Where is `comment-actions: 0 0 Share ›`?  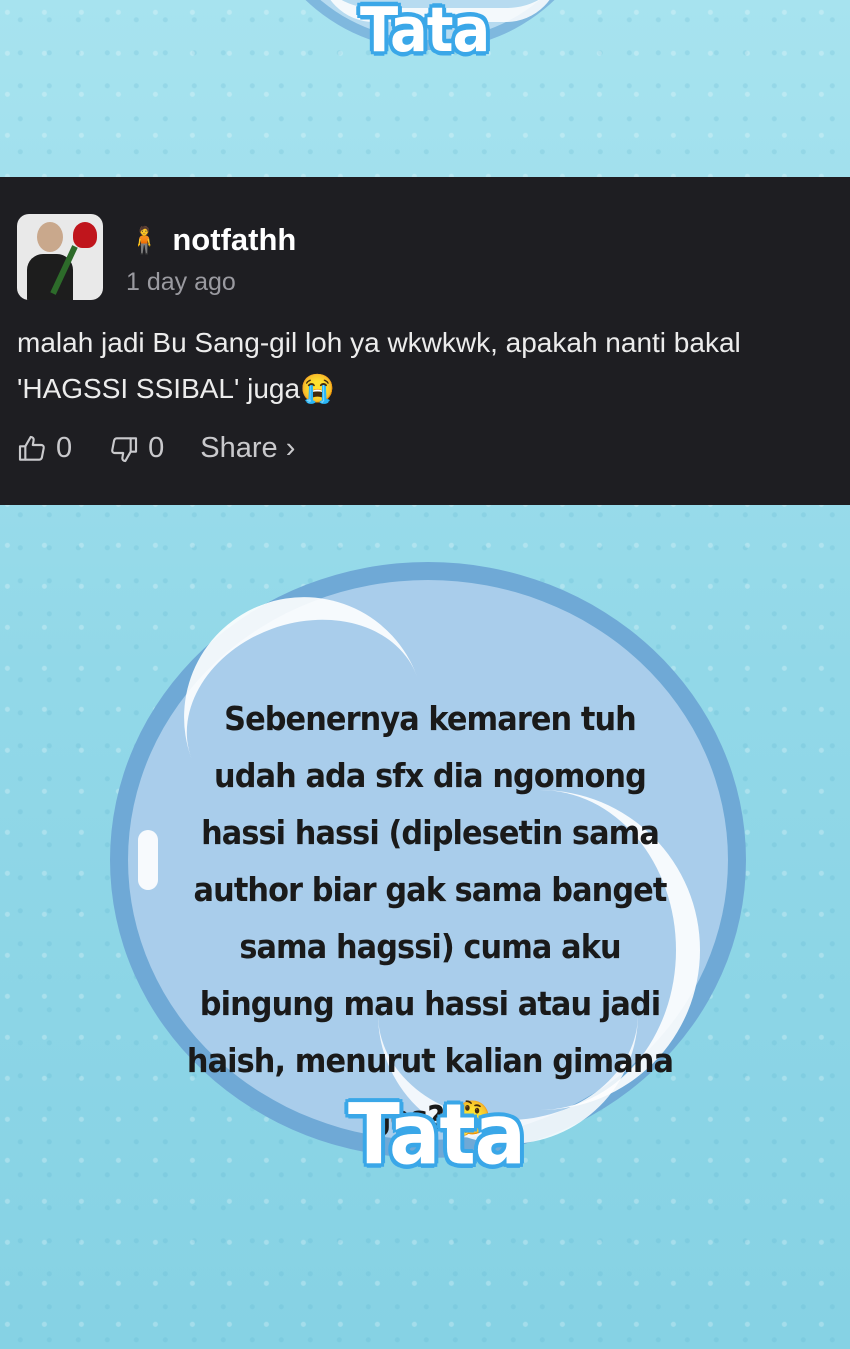
comment-actions: 0 0 Share › is located at coordinates (173, 448).